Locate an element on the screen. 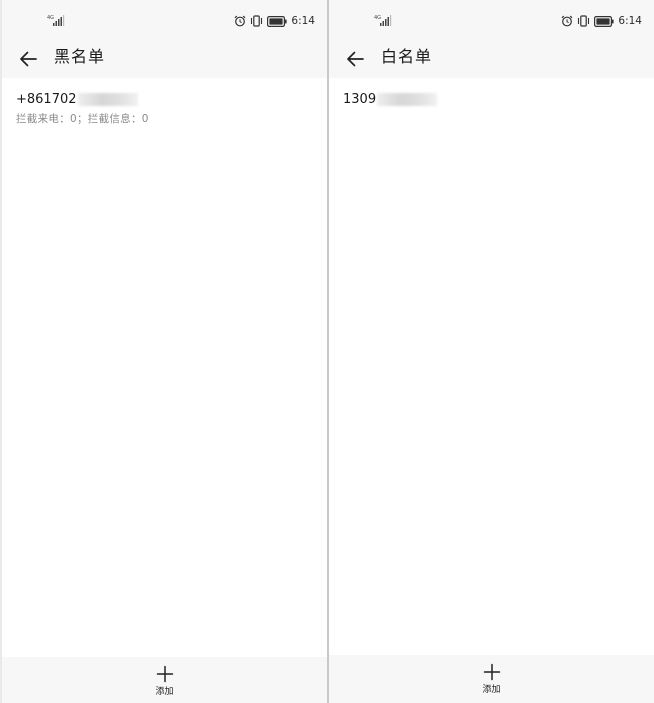 This screenshot has height=703, width=654. app-bar: 白名单 is located at coordinates (491, 59).